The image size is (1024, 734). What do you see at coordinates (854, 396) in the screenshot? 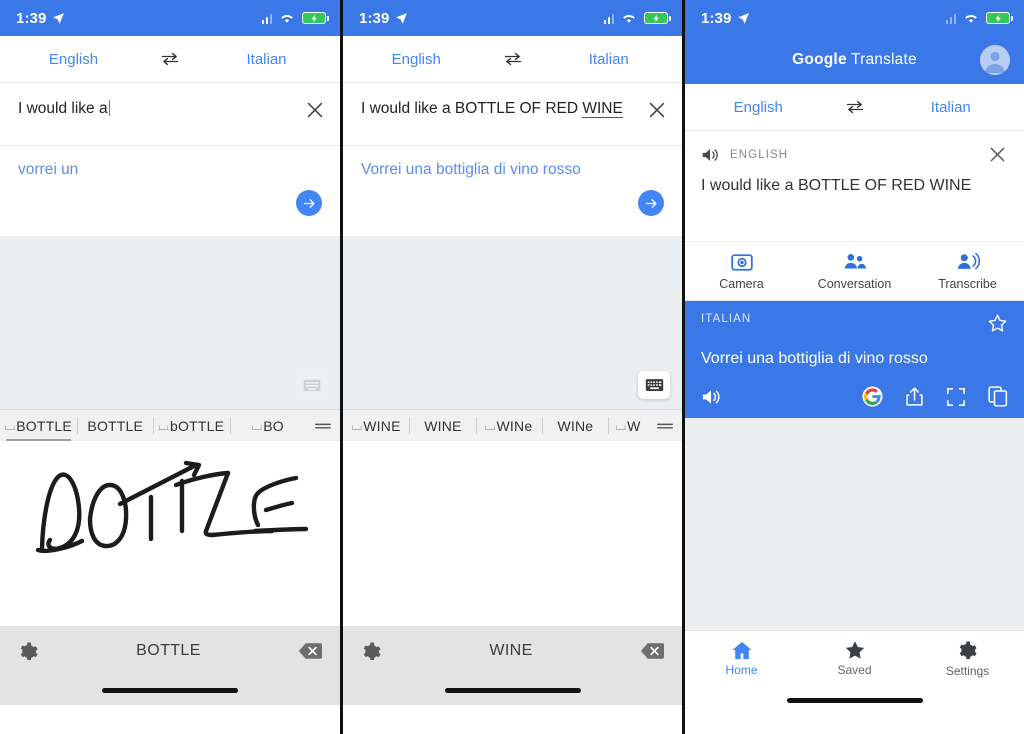
I see `result-card-actions` at bounding box center [854, 396].